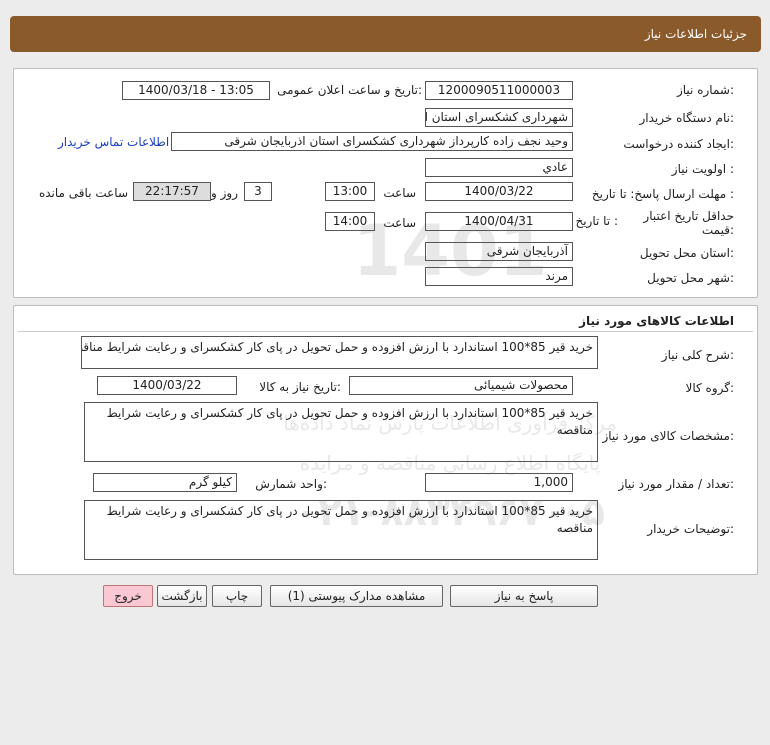 Image resolution: width=770 pixels, height=745 pixels. What do you see at coordinates (113, 142) in the screenshot?
I see `buyer-contact-link: اطلاعات تماس خریدار` at bounding box center [113, 142].